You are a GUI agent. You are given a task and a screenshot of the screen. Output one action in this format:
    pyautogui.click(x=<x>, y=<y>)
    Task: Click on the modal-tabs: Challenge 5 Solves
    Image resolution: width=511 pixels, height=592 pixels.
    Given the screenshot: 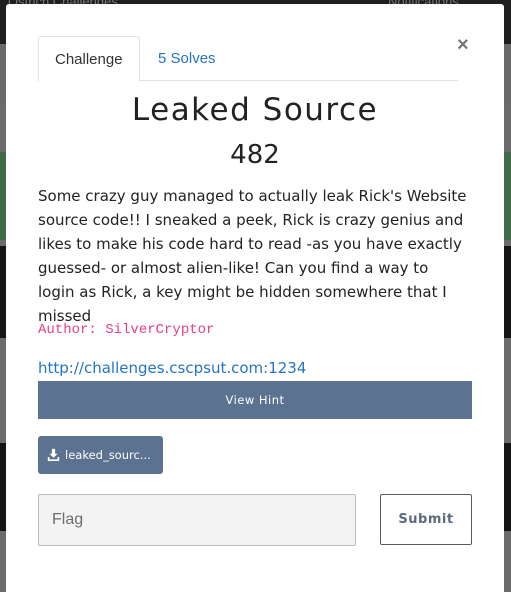 What is the action you would take?
    pyautogui.click(x=248, y=59)
    